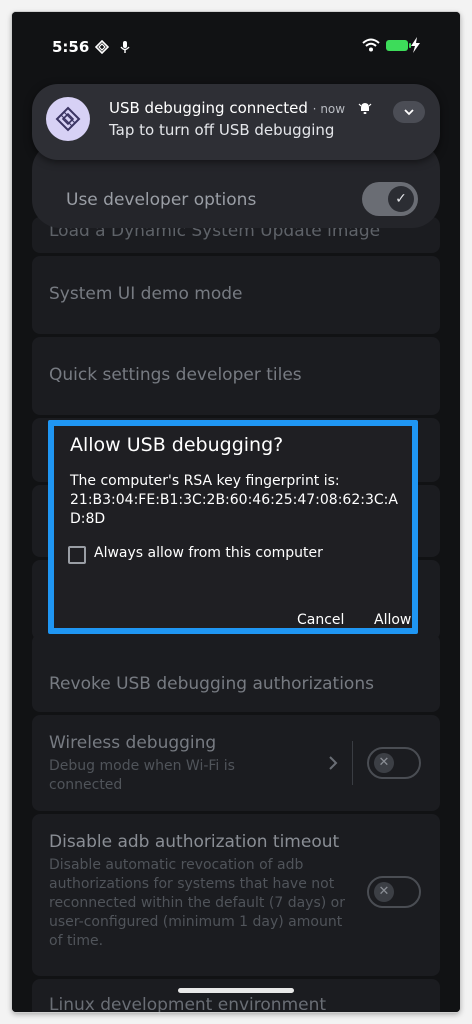 Image resolution: width=472 pixels, height=1024 pixels. What do you see at coordinates (175, 375) in the screenshot?
I see `settings-item-label: Quick settings developer tiles` at bounding box center [175, 375].